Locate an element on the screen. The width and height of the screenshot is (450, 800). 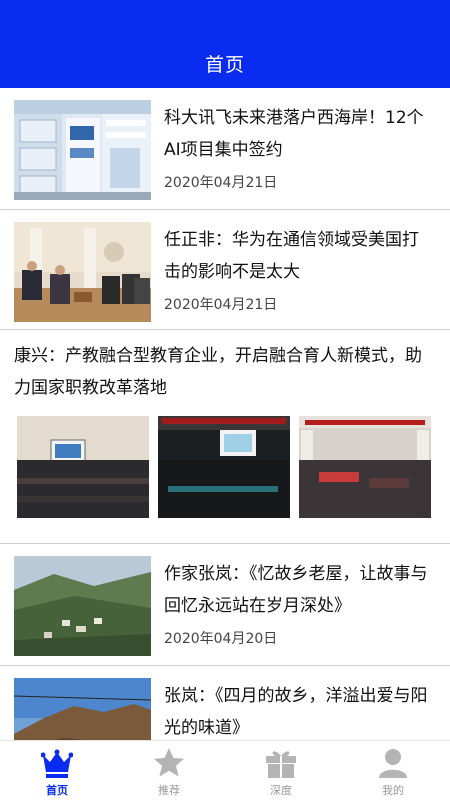
news-gallery is located at coordinates (224, 467).